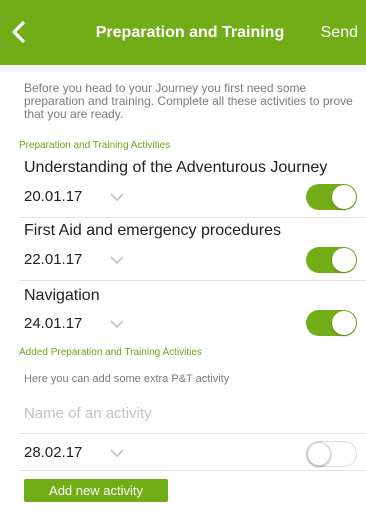 The image size is (366, 530). I want to click on activity-date: 22.01.17, so click(53, 259).